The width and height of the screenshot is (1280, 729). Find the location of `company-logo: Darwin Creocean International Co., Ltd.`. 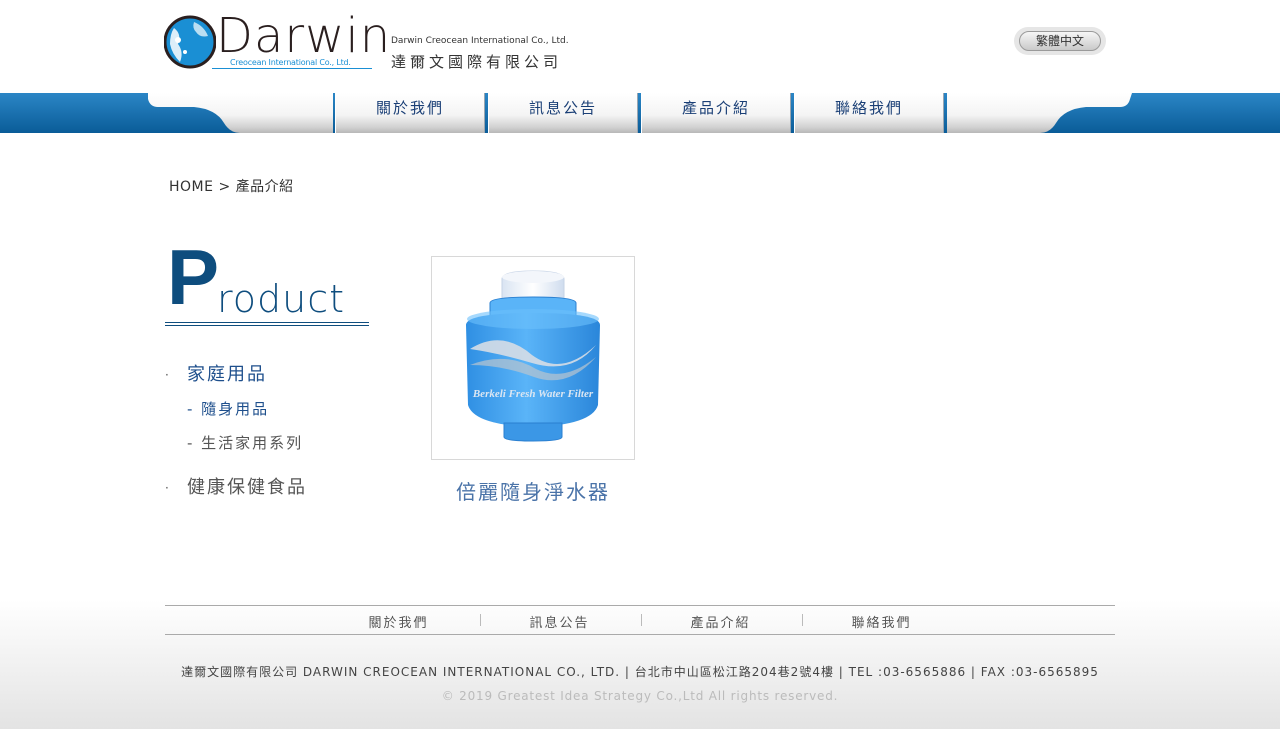

company-logo: Darwin Creocean International Co., Ltd. is located at coordinates (277, 40).